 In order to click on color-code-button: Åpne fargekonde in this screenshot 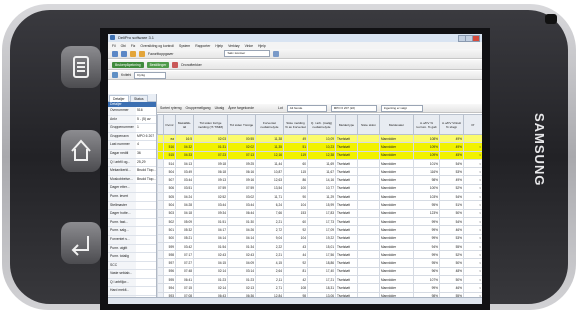, I will do `click(241, 108)`.